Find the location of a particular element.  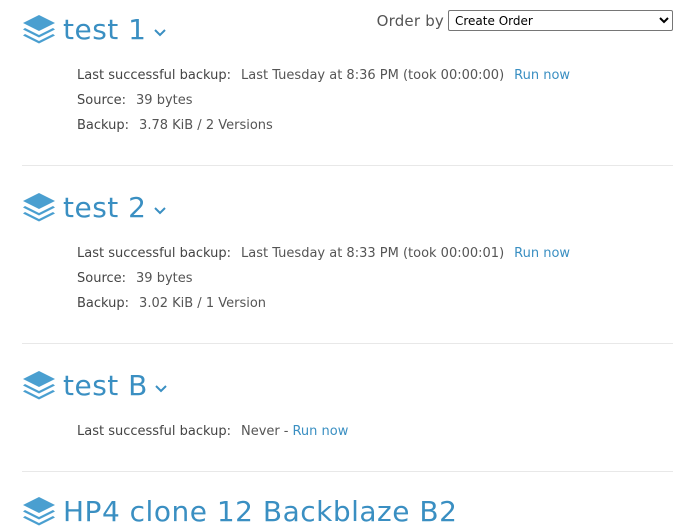

backup-header: test B is located at coordinates (95, 386).